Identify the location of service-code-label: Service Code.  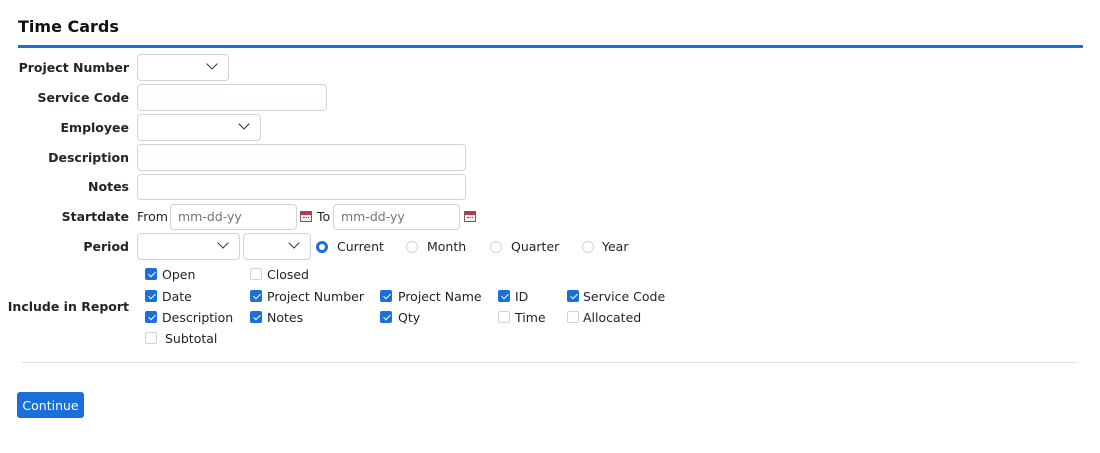
(83, 97).